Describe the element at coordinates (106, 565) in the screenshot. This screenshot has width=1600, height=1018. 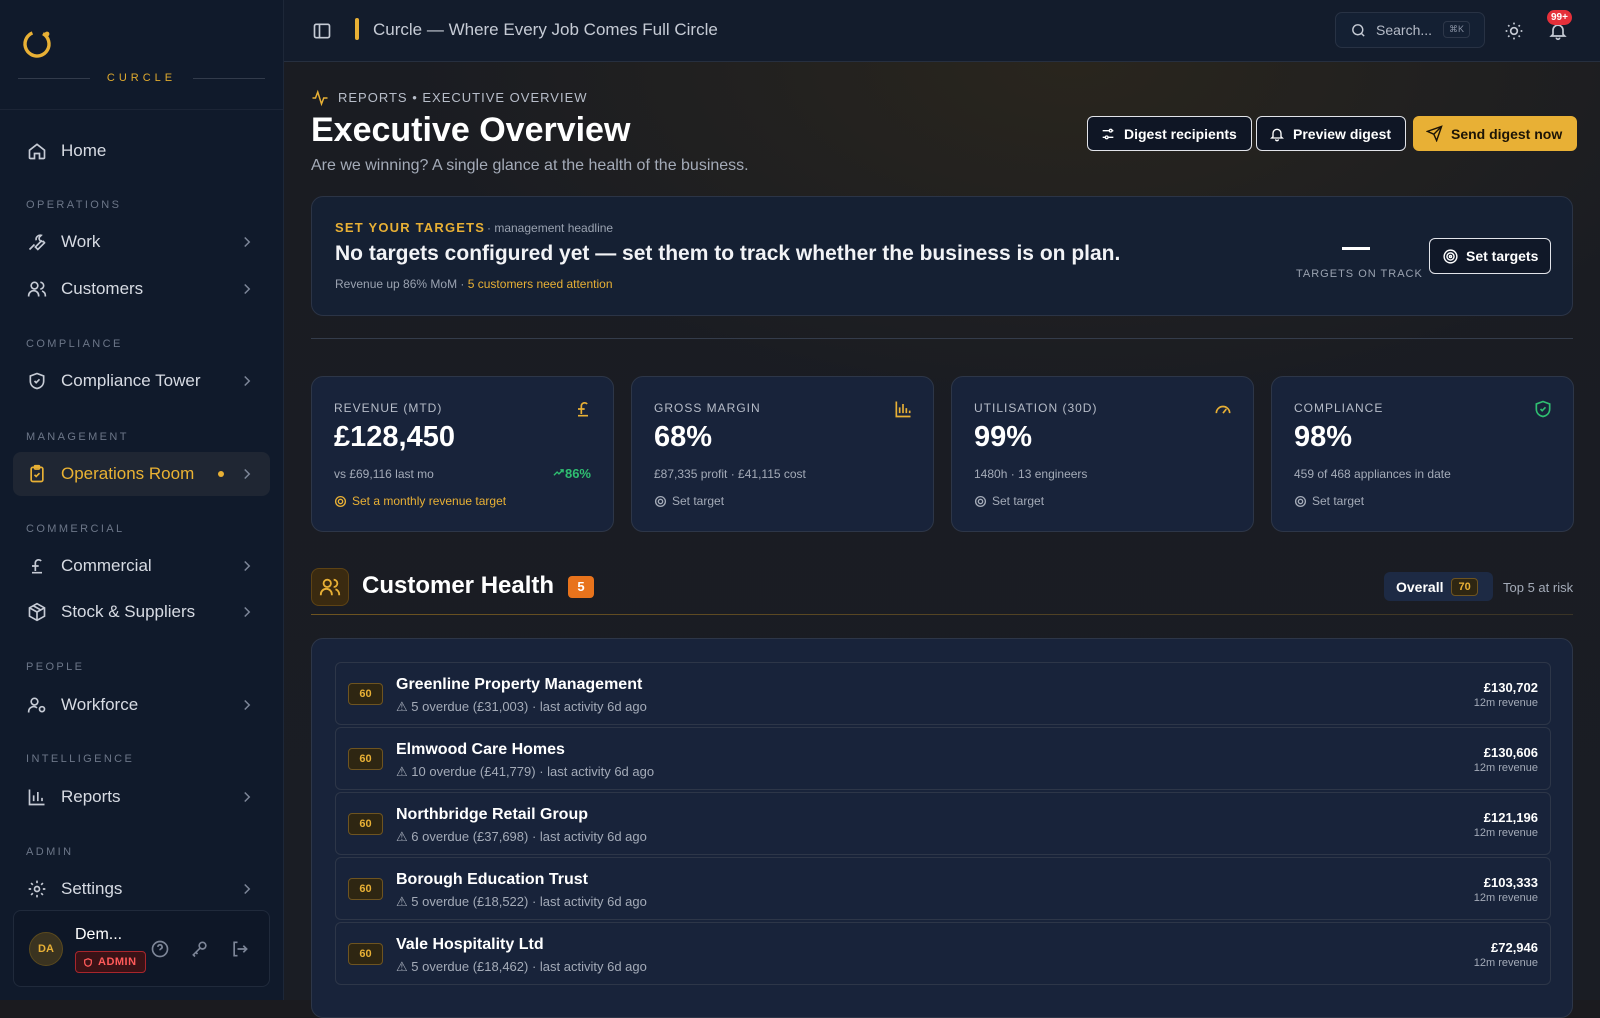
I see `sidebar-item-label: Commercial` at that location.